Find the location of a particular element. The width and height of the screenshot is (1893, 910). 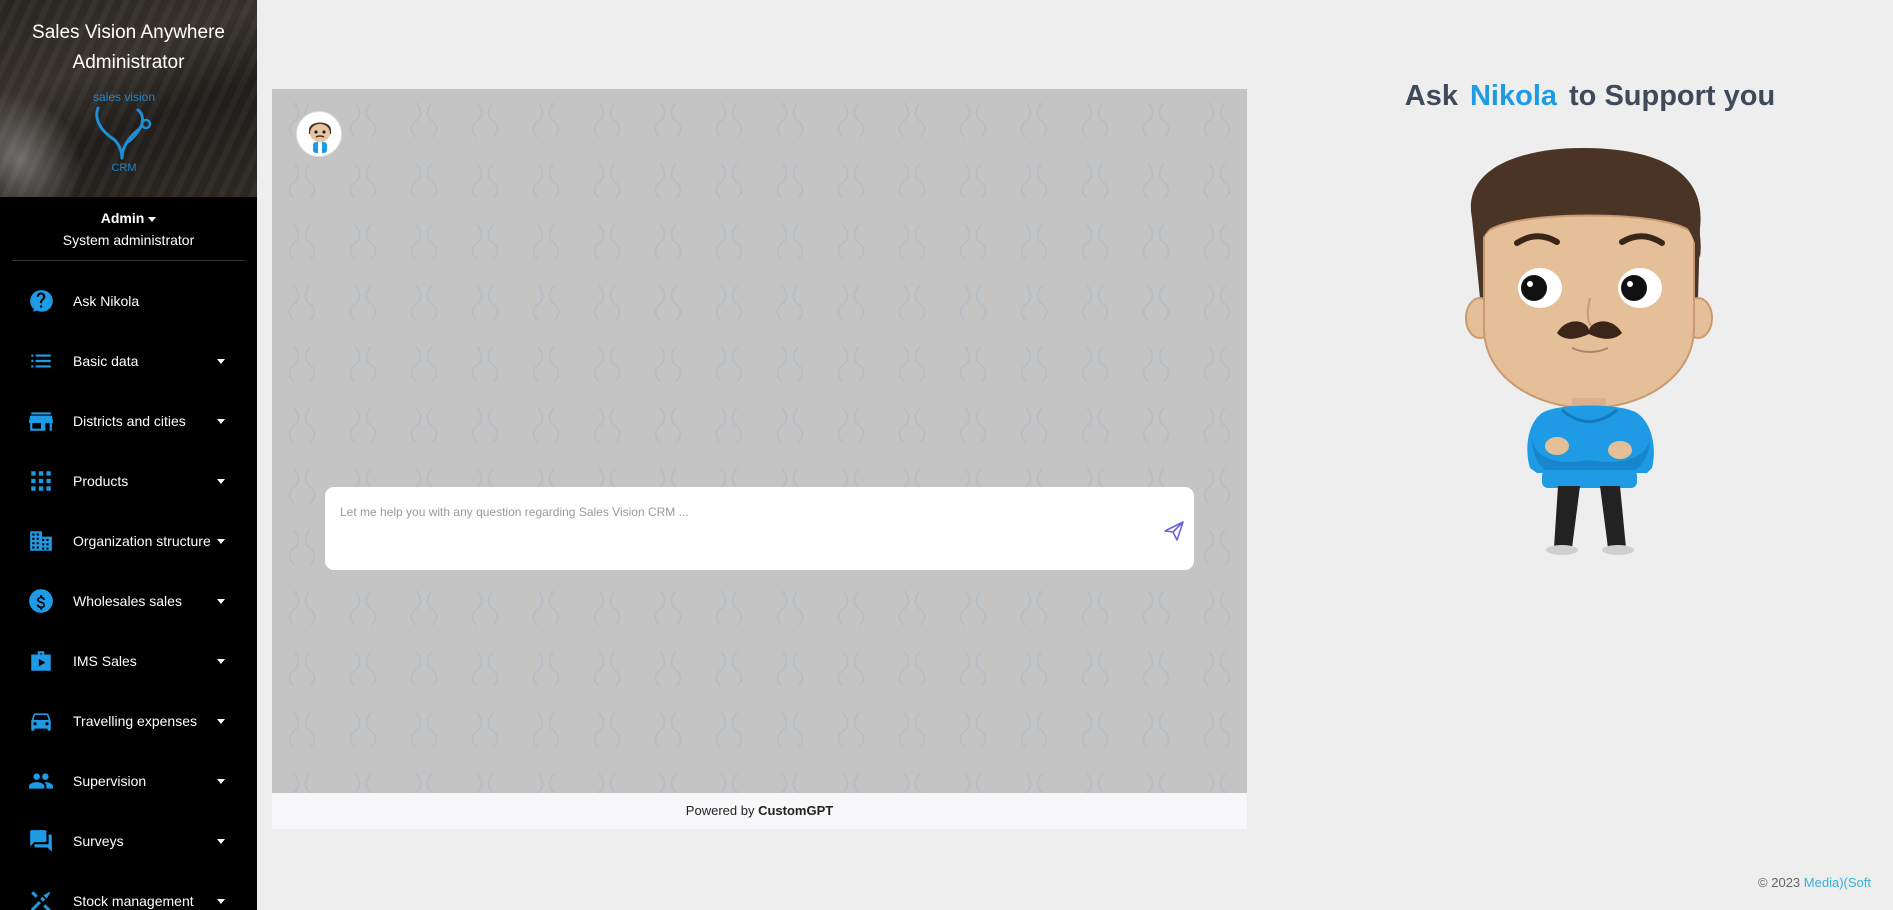

app-logo: sales vision CRM is located at coordinates (124, 133).